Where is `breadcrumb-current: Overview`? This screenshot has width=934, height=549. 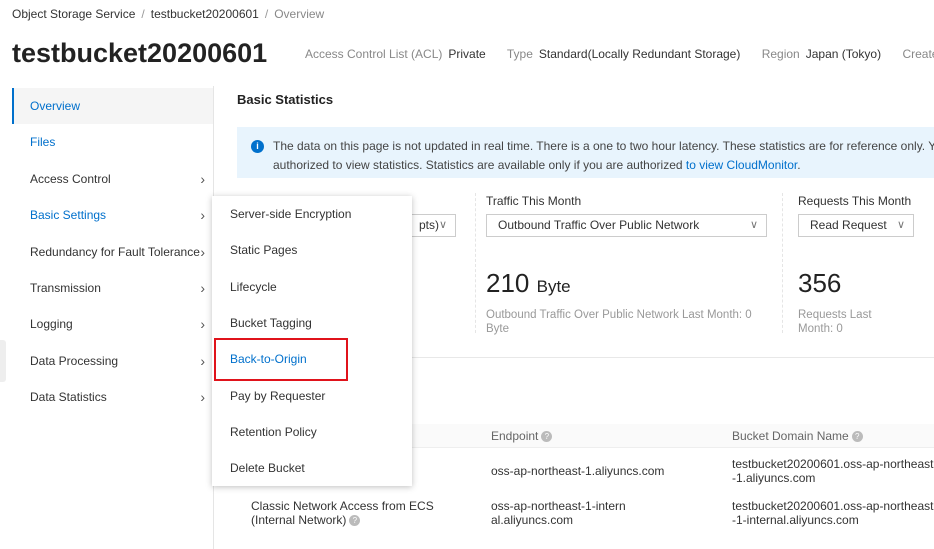 breadcrumb-current: Overview is located at coordinates (299, 14).